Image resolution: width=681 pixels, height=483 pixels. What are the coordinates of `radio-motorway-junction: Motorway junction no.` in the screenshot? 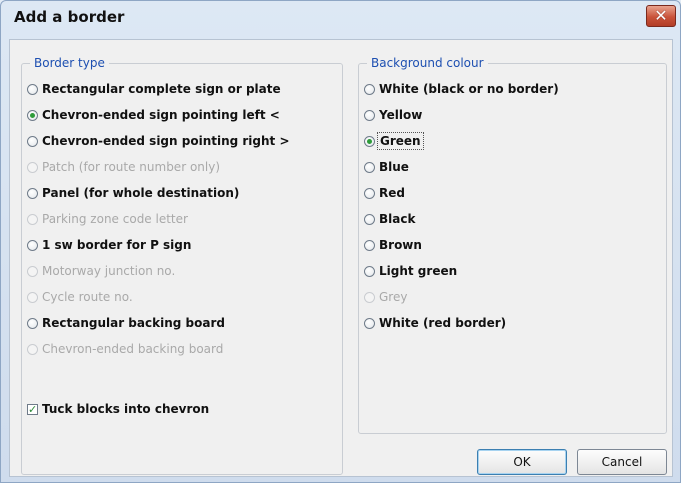 It's located at (101, 271).